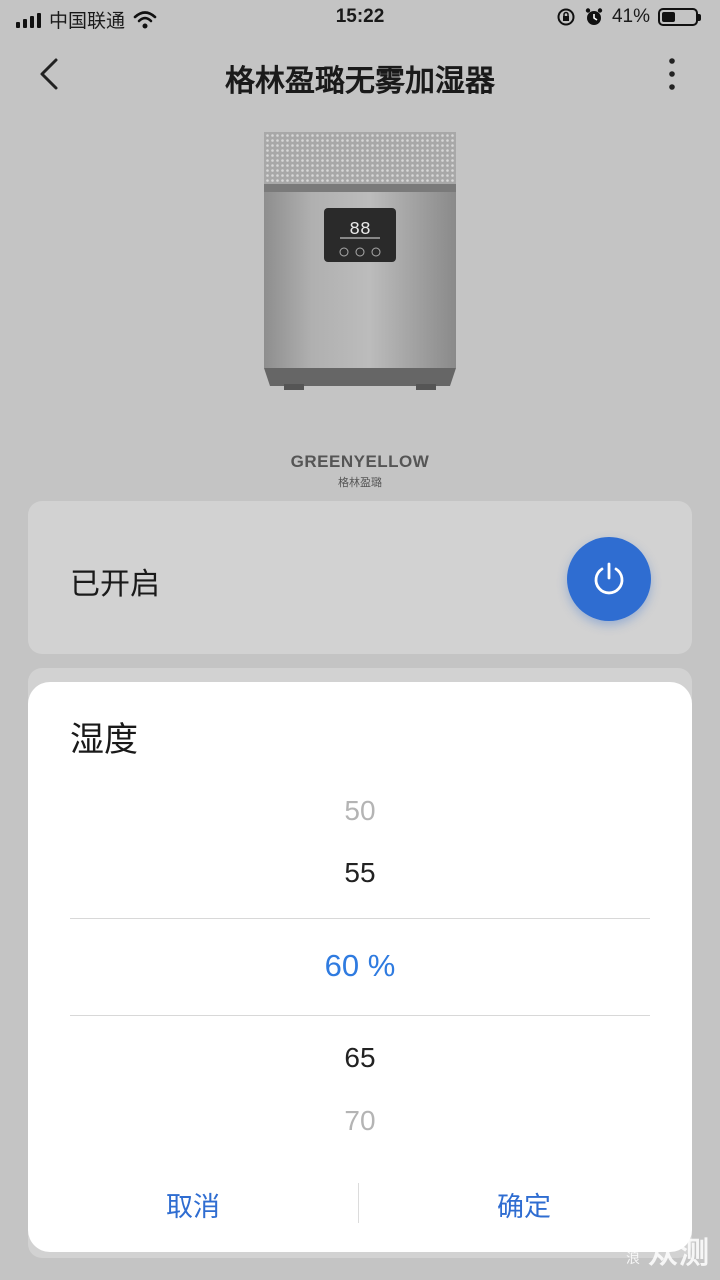 This screenshot has width=720, height=1280. What do you see at coordinates (360, 811) in the screenshot?
I see `picker-option: 50` at bounding box center [360, 811].